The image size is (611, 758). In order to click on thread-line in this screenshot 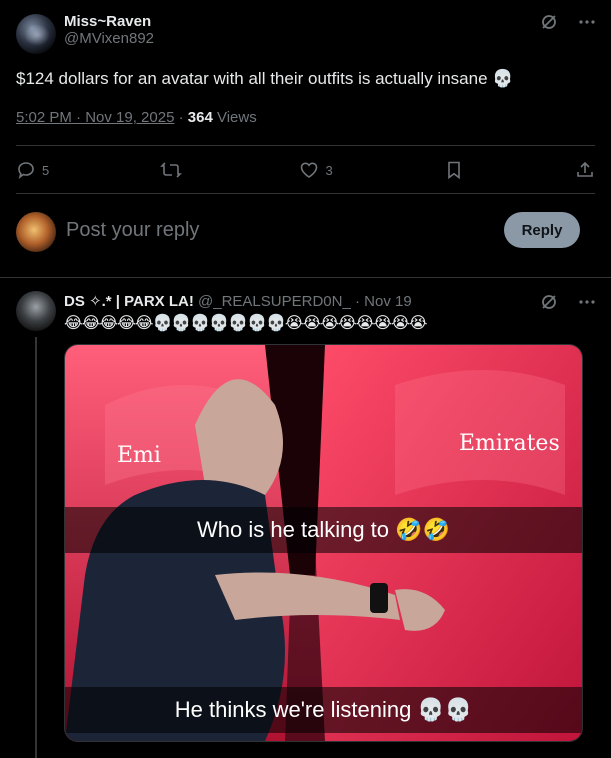, I will do `click(36, 547)`.